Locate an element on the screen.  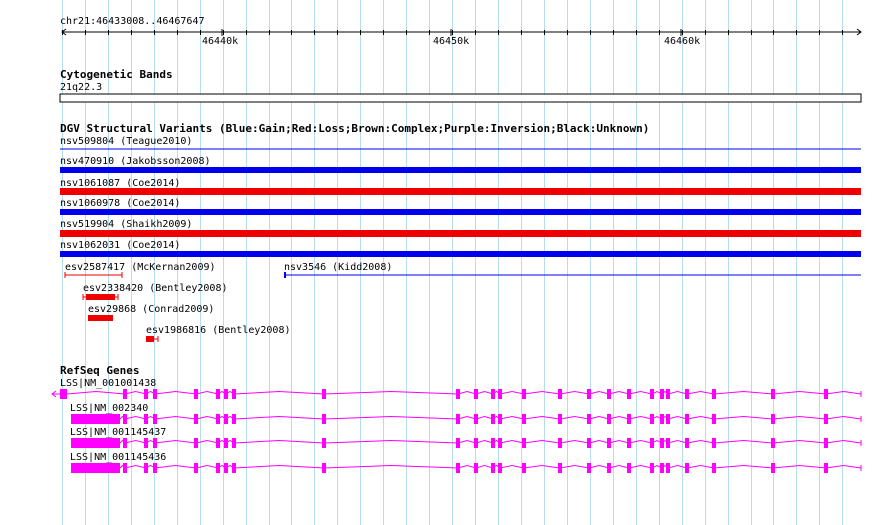
ruler-tick-label: 46440k is located at coordinates (220, 41).